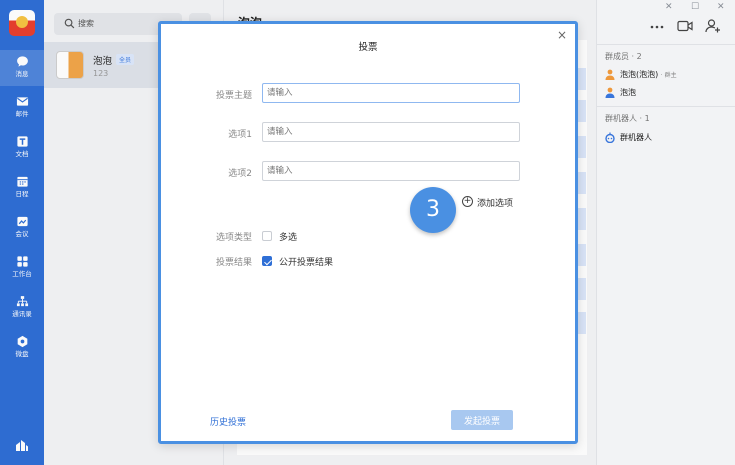  Describe the element at coordinates (267, 261) in the screenshot. I see `public-result-checkbox` at that location.